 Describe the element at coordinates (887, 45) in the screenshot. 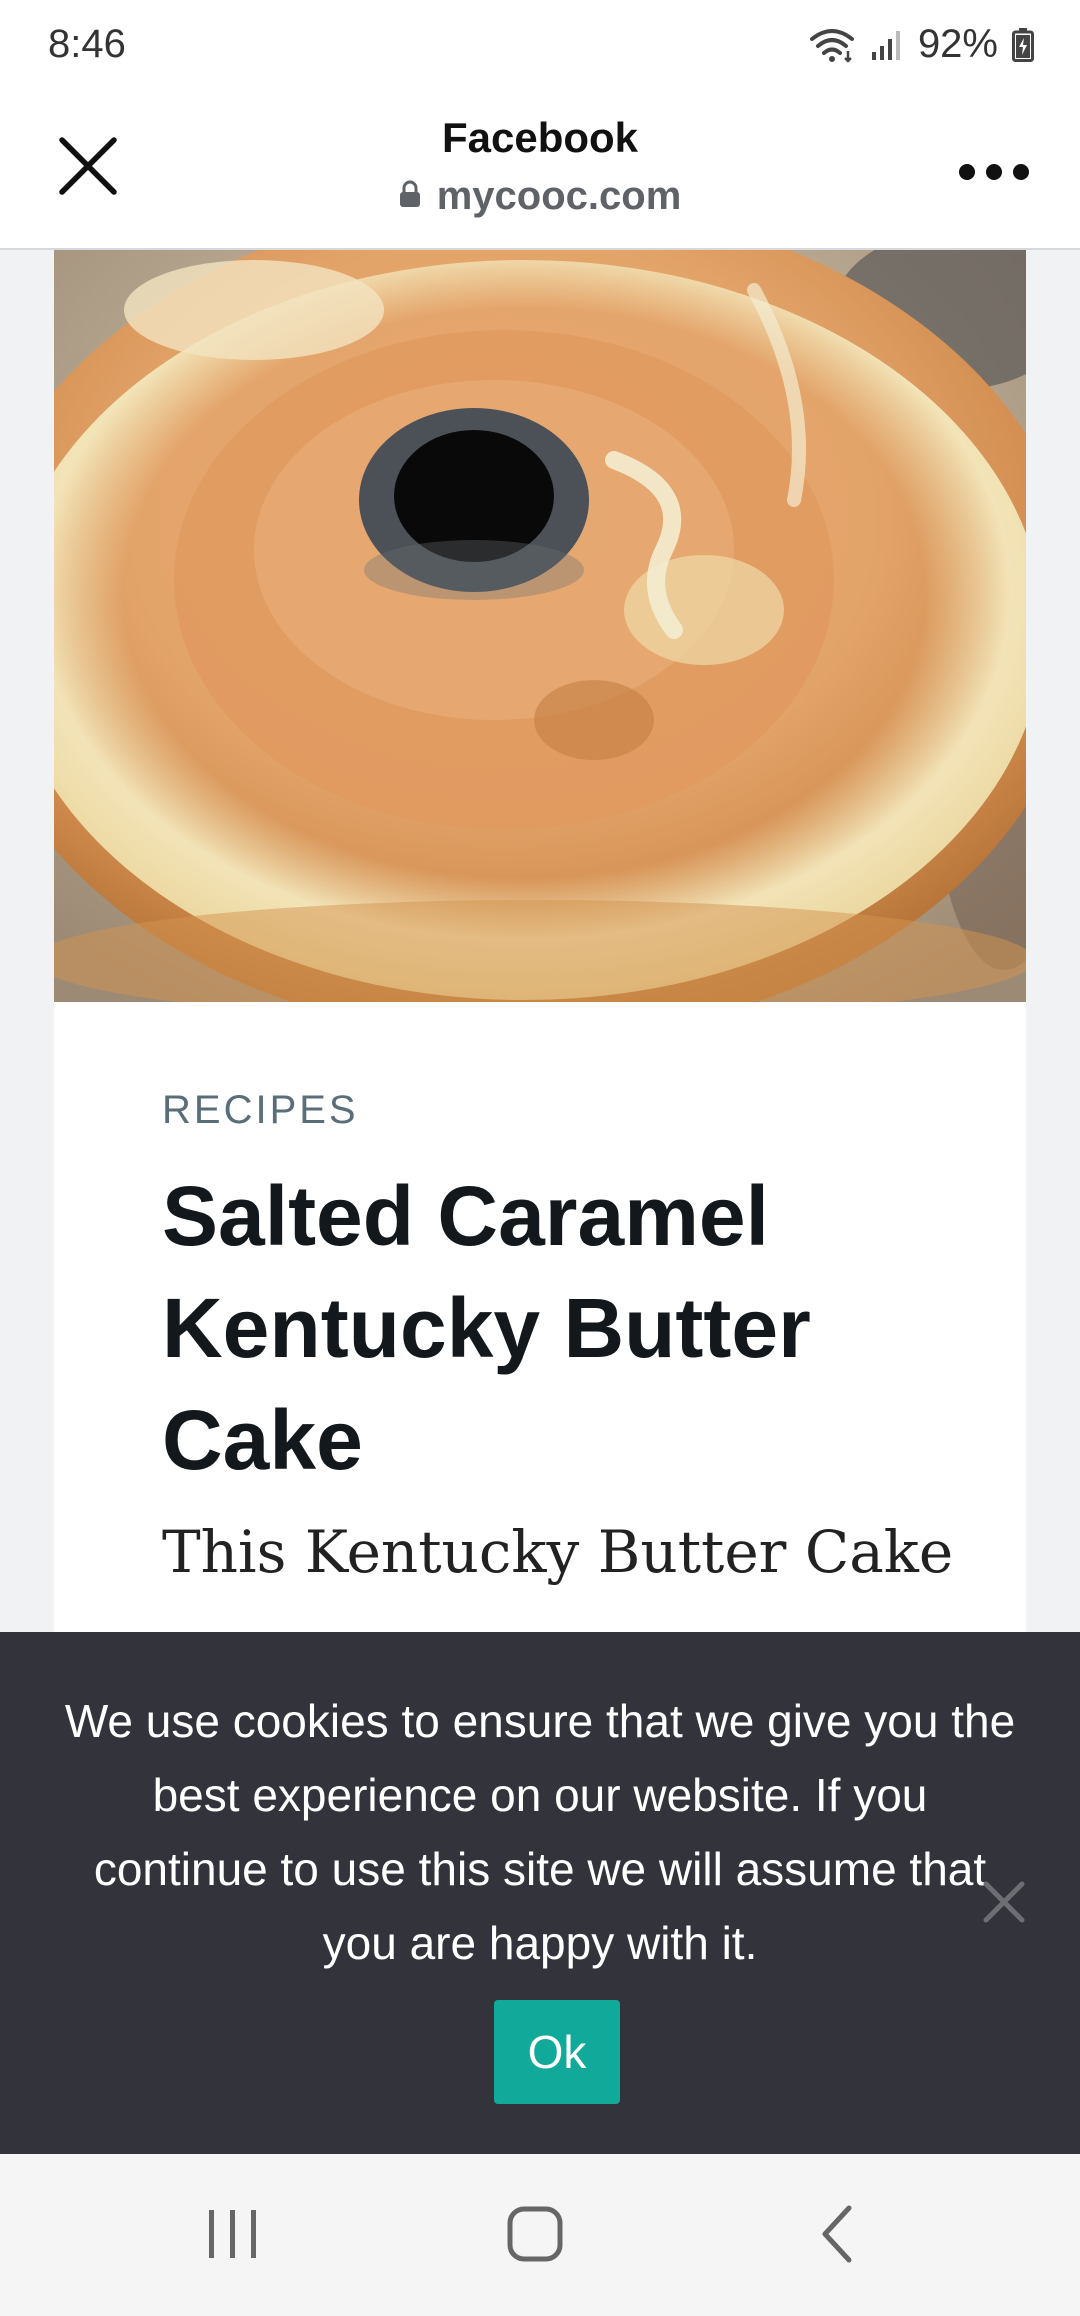

I see `signal-icon` at that location.